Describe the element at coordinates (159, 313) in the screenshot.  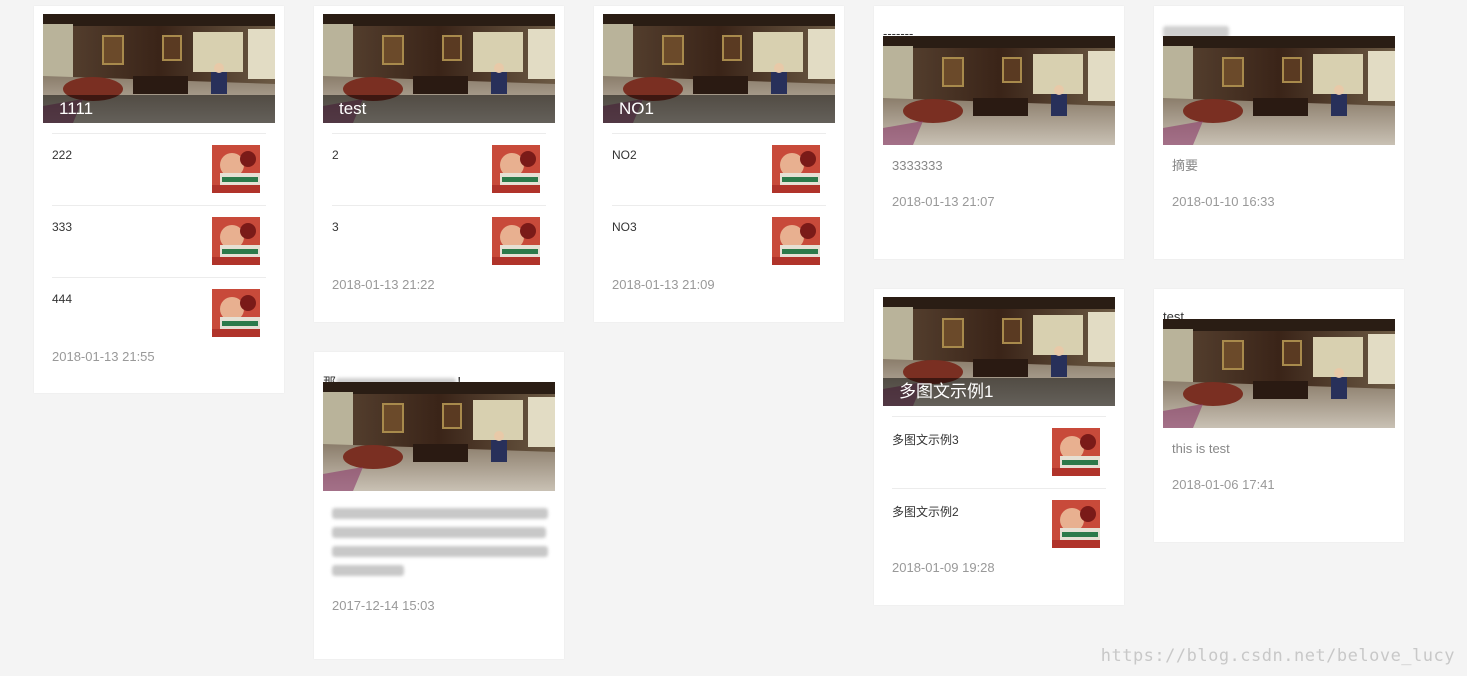
I see `list-item: 444` at that location.